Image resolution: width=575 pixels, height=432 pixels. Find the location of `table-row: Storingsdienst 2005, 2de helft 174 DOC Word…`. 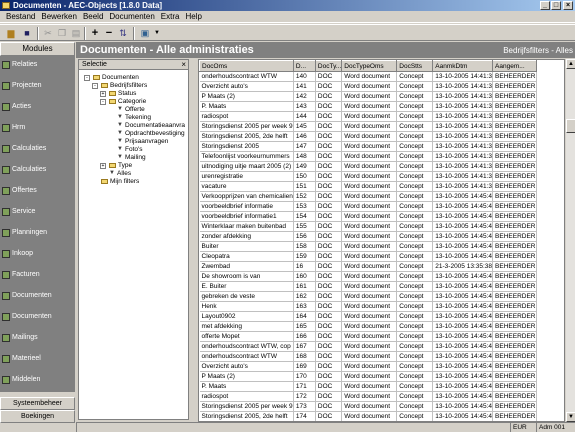

table-row: Storingsdienst 2005, 2de helft 174 DOC Word… is located at coordinates (368, 416).